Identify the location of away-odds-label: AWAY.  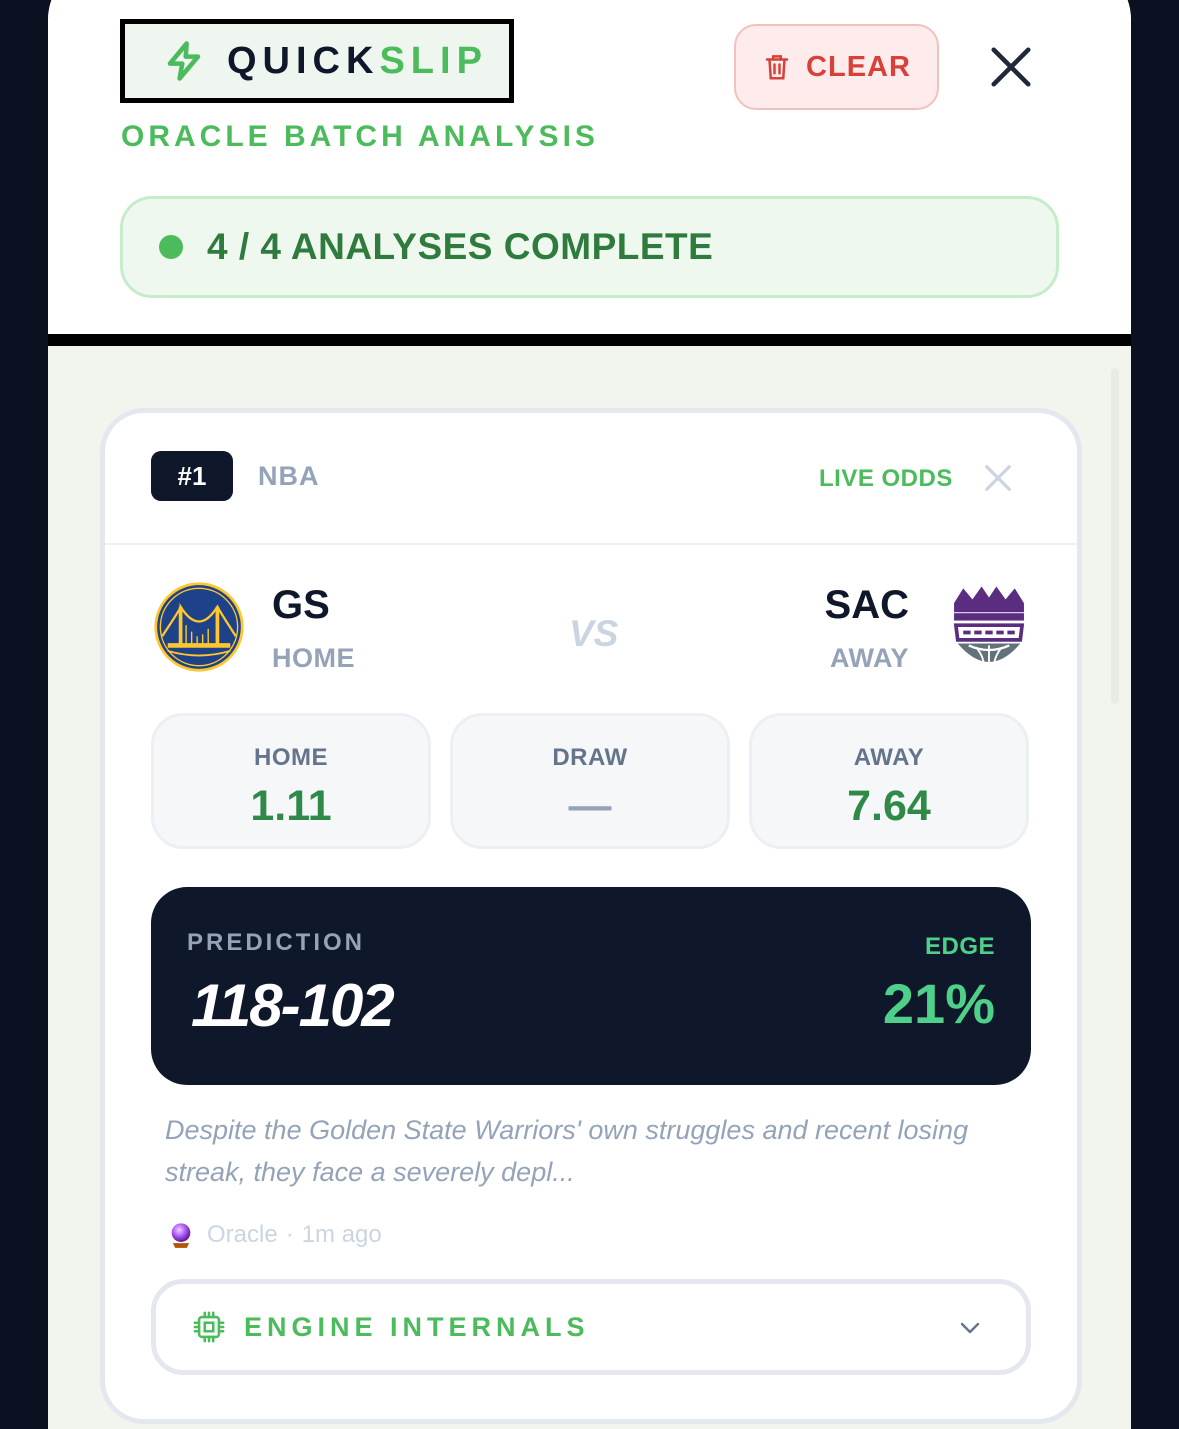
(889, 757).